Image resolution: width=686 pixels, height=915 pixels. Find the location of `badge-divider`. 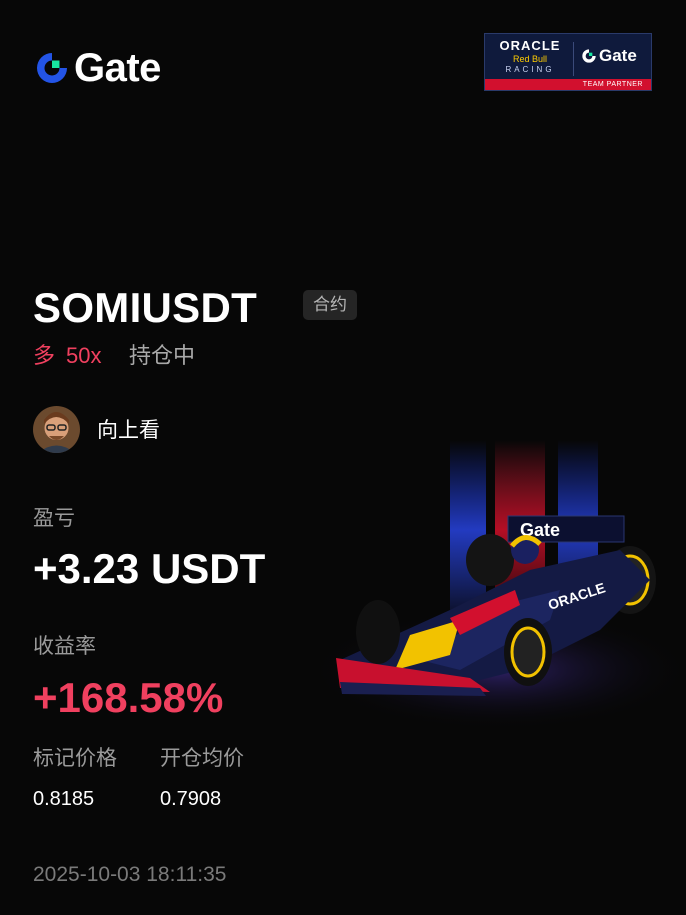

badge-divider is located at coordinates (573, 59).